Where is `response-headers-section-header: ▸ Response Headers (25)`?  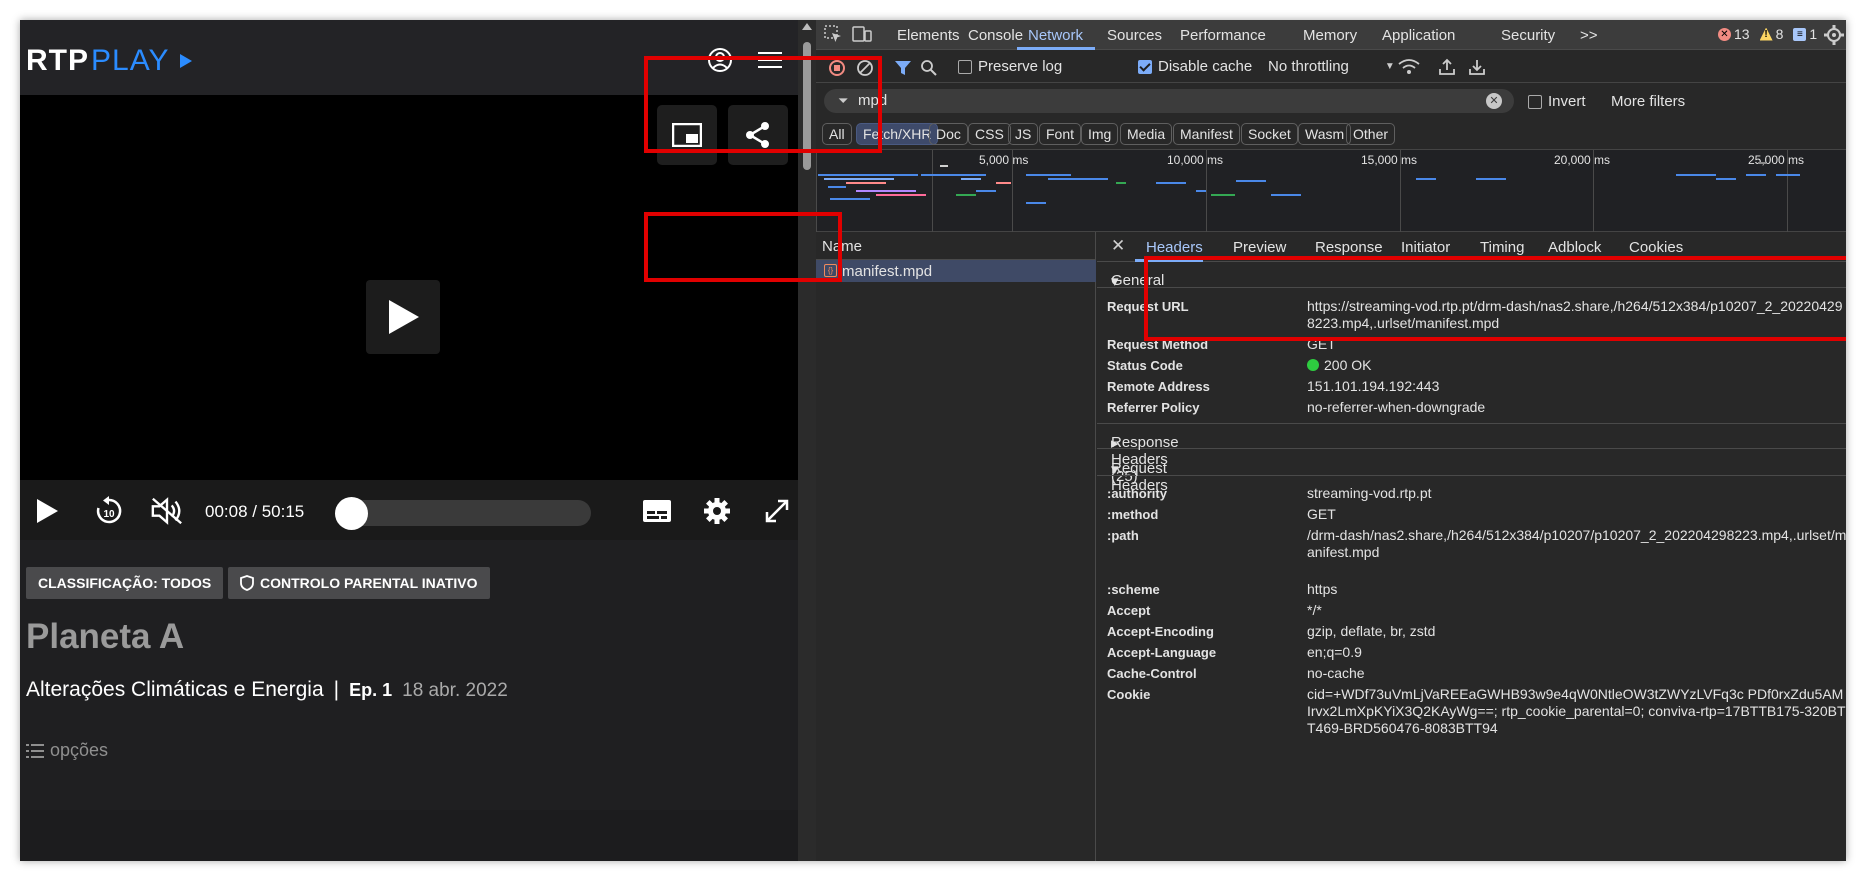
response-headers-section-header: ▸ Response Headers (25) is located at coordinates (1471, 454).